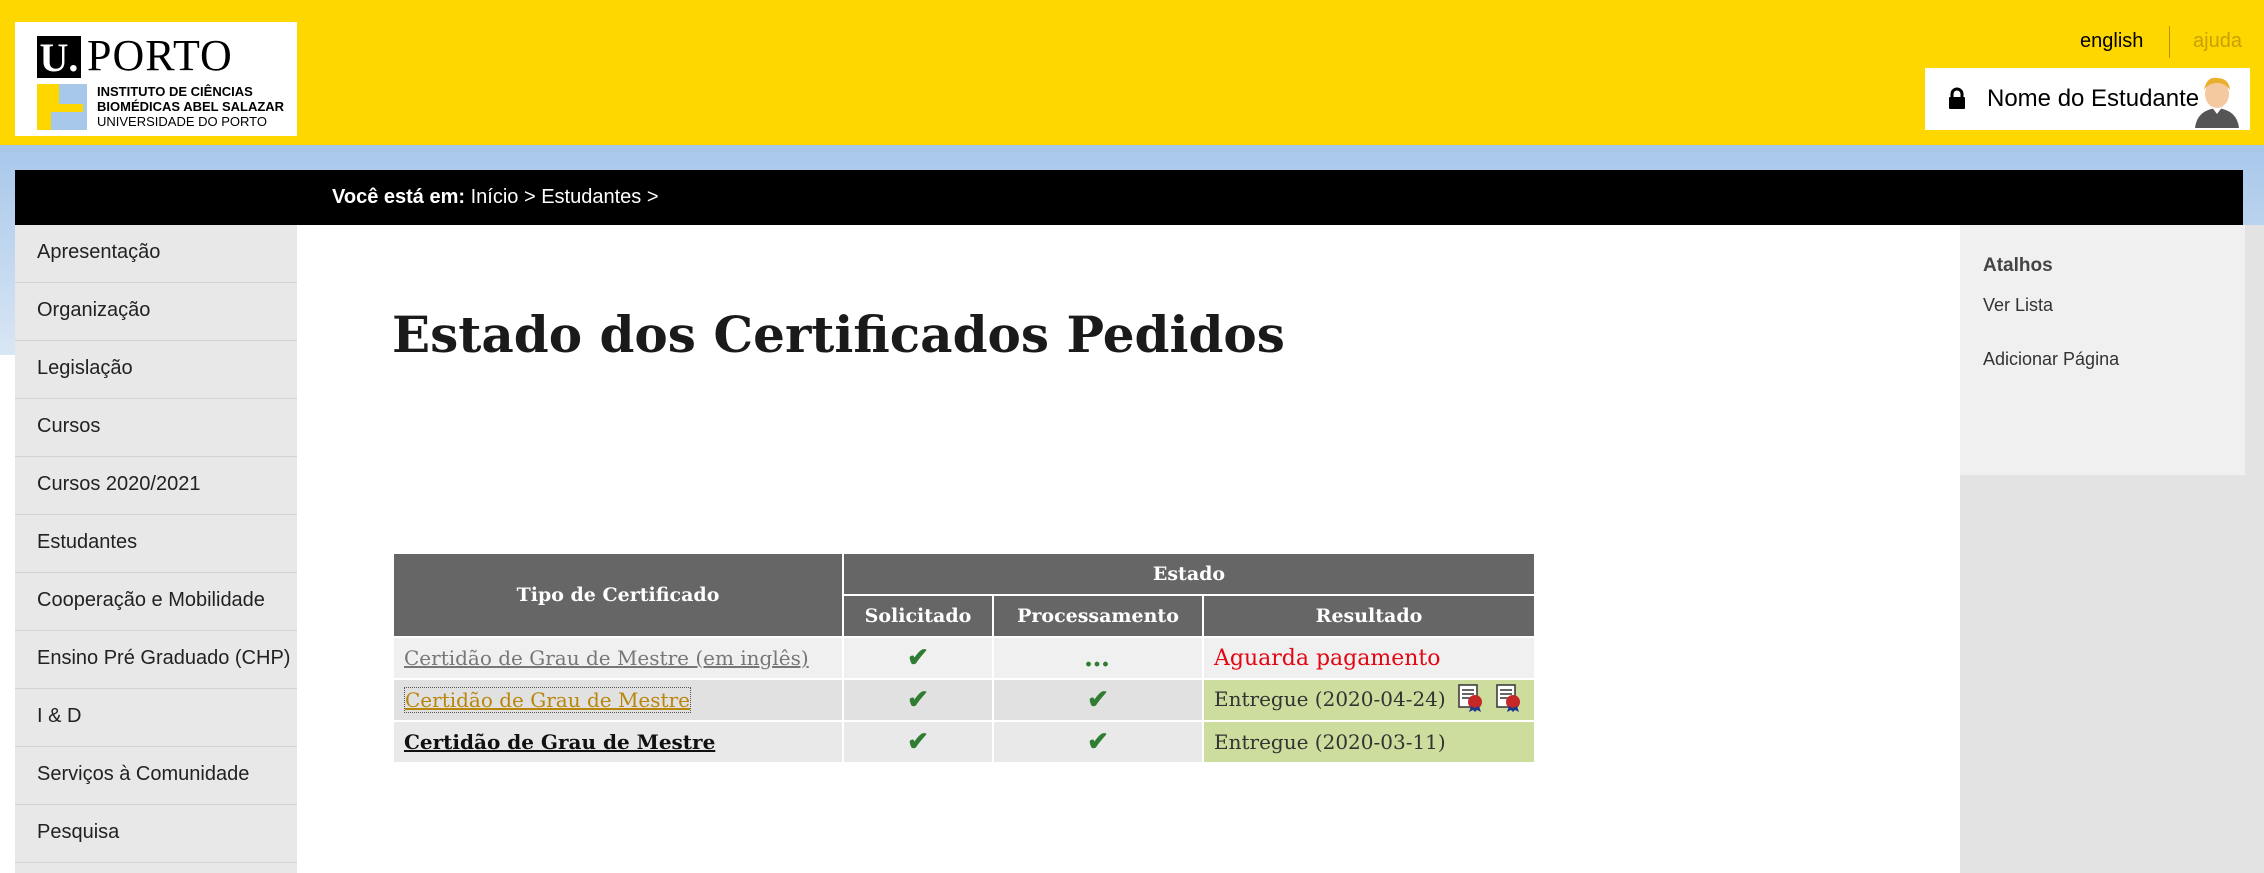  I want to click on cell-result: Aguarda pagamento, so click(1369, 658).